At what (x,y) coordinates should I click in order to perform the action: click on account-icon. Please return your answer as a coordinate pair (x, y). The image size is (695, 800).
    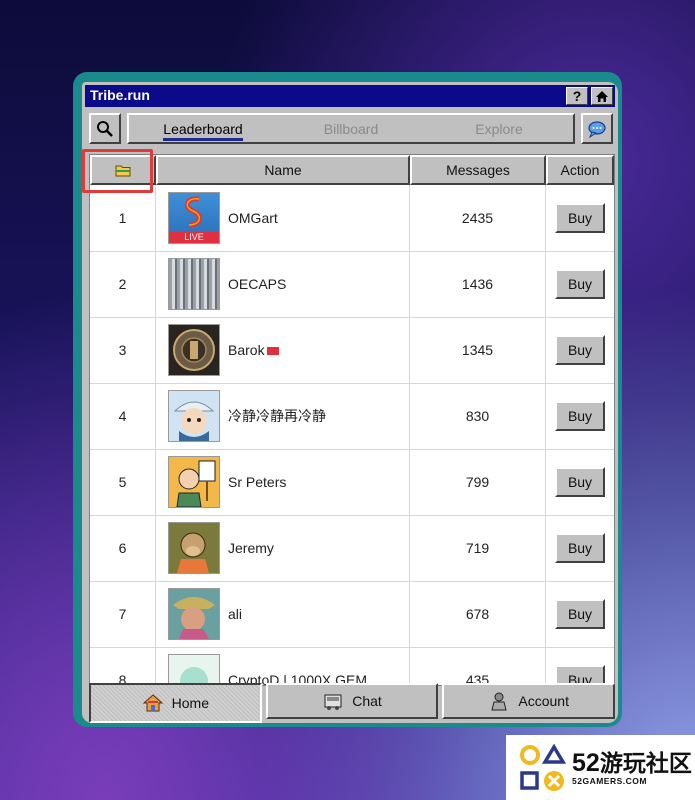
    Looking at the image, I should click on (499, 701).